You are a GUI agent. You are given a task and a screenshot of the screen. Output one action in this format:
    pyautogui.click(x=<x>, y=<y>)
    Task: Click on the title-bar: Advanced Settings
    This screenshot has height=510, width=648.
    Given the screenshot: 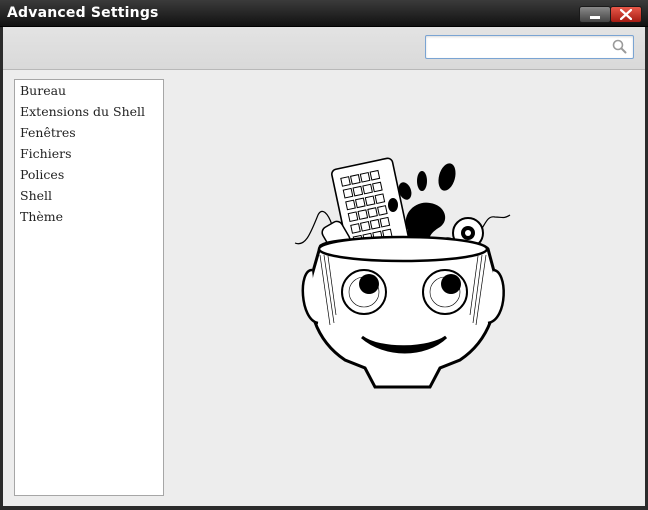 What is the action you would take?
    pyautogui.click(x=324, y=13)
    